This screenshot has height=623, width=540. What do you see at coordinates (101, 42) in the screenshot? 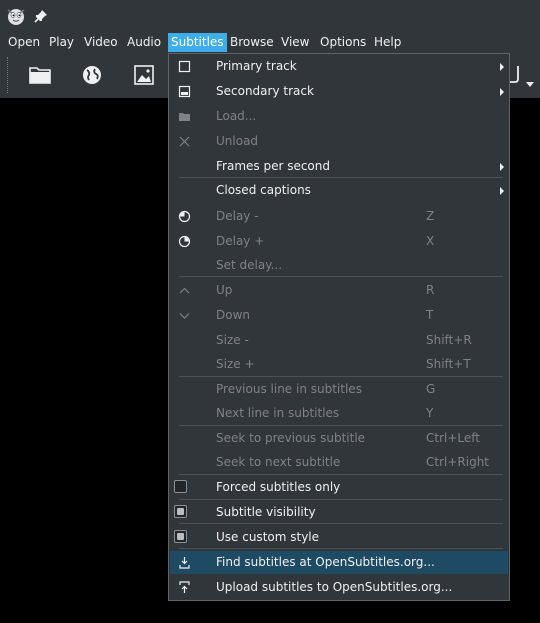
I see `menu-video: Video` at bounding box center [101, 42].